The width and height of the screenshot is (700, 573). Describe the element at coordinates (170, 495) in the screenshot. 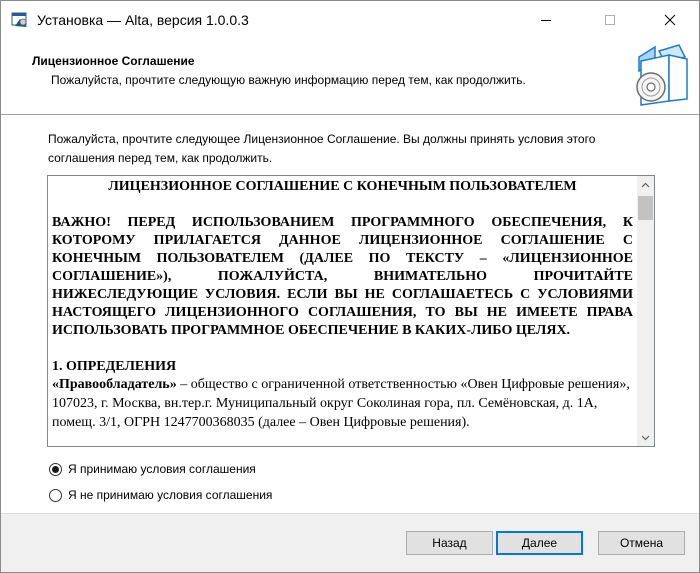

I see `decline-radio-label: Я не принимаю условия соглашения` at that location.